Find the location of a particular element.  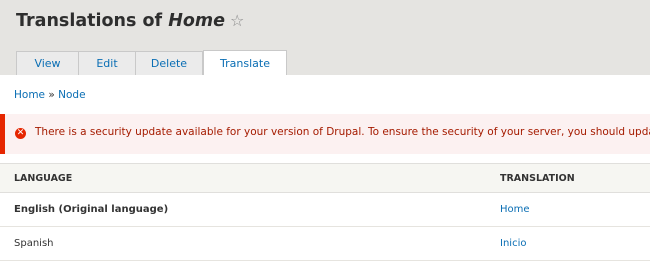

breadcrumb-home-link: Home is located at coordinates (29, 95).